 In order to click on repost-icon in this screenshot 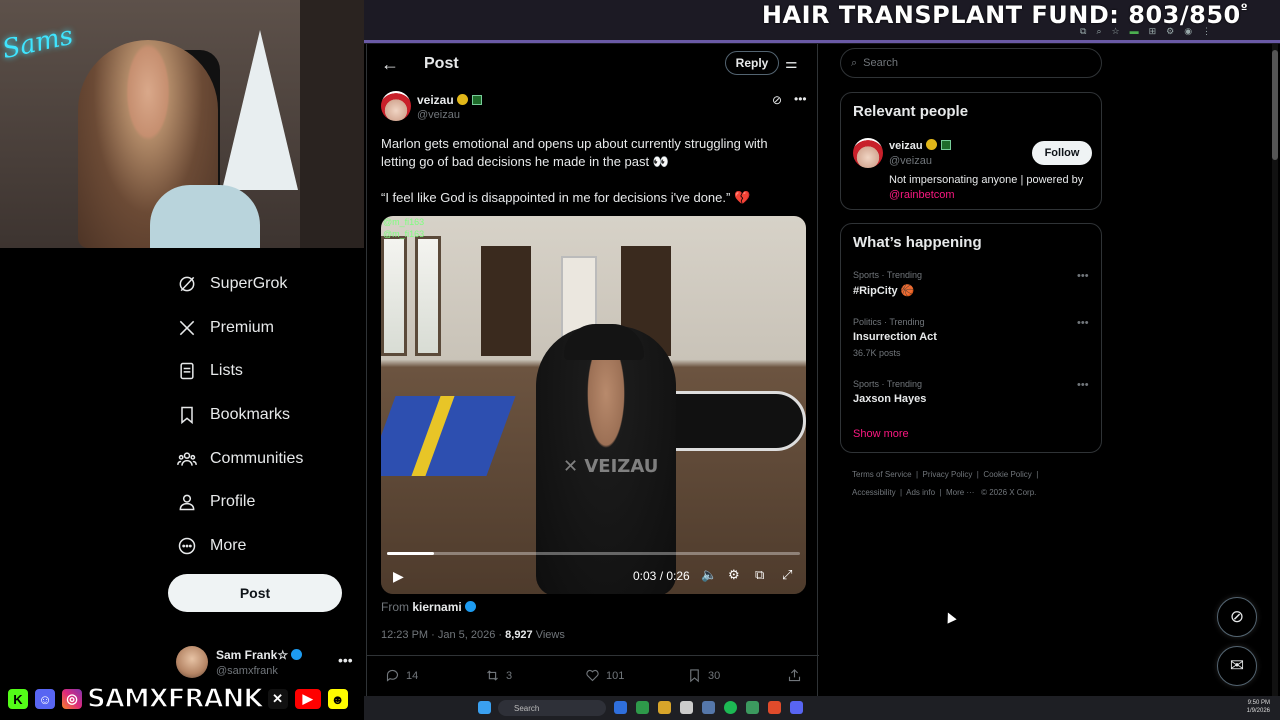, I will do `click(492, 675)`.